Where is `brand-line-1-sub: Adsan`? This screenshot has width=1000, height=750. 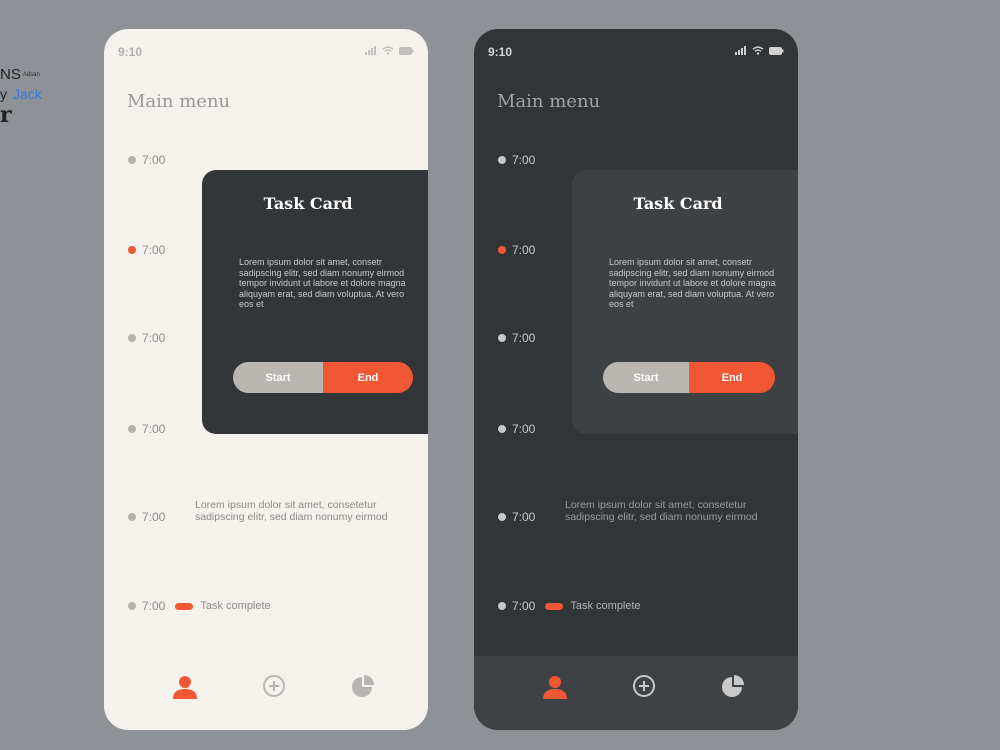
brand-line-1-sub: Adsan is located at coordinates (31, 75).